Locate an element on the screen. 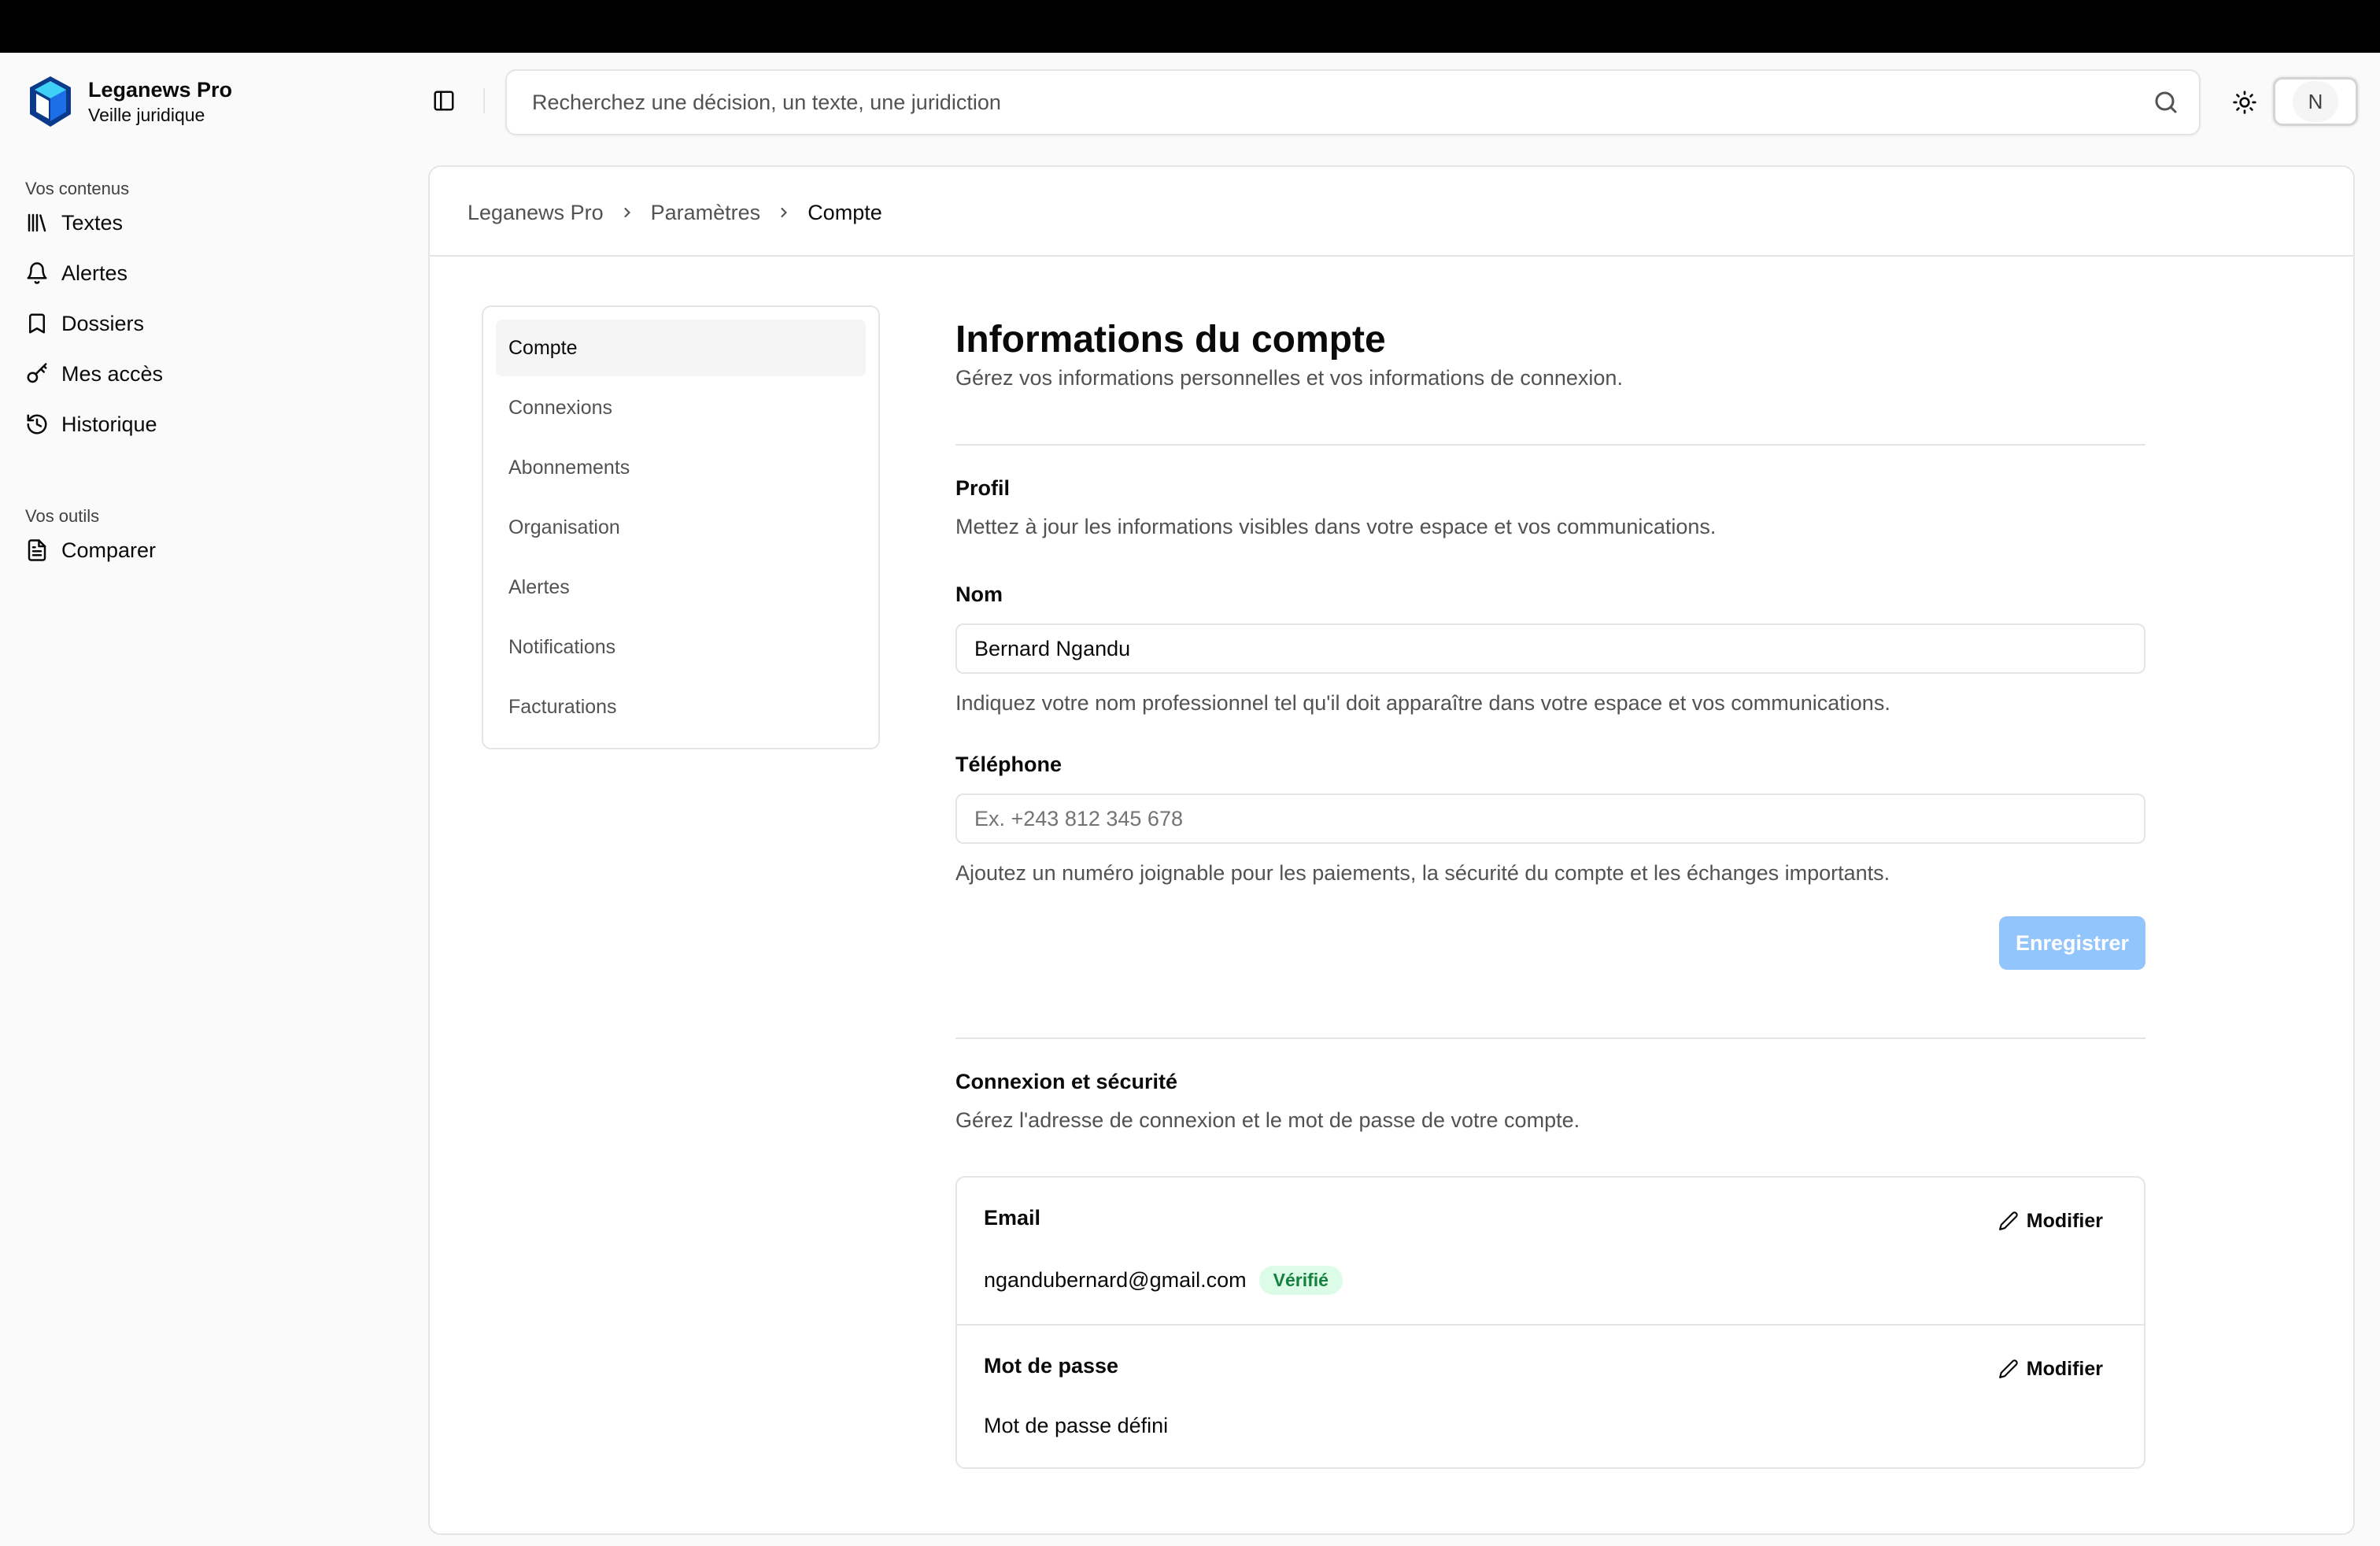 This screenshot has height=1546, width=2380. brand-subtitle: Veille juridique is located at coordinates (146, 115).